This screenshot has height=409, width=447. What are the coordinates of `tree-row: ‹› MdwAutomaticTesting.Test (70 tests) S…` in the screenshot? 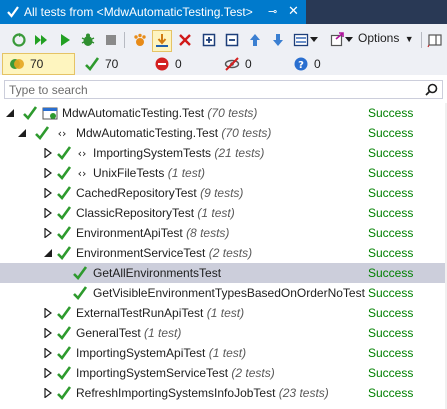 It's located at (223, 133).